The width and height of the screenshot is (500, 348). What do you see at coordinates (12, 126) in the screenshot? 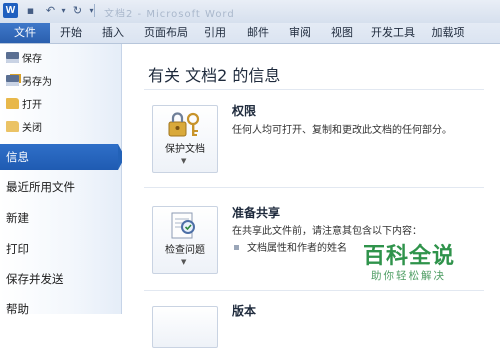
I see `close-folder-icon` at bounding box center [12, 126].